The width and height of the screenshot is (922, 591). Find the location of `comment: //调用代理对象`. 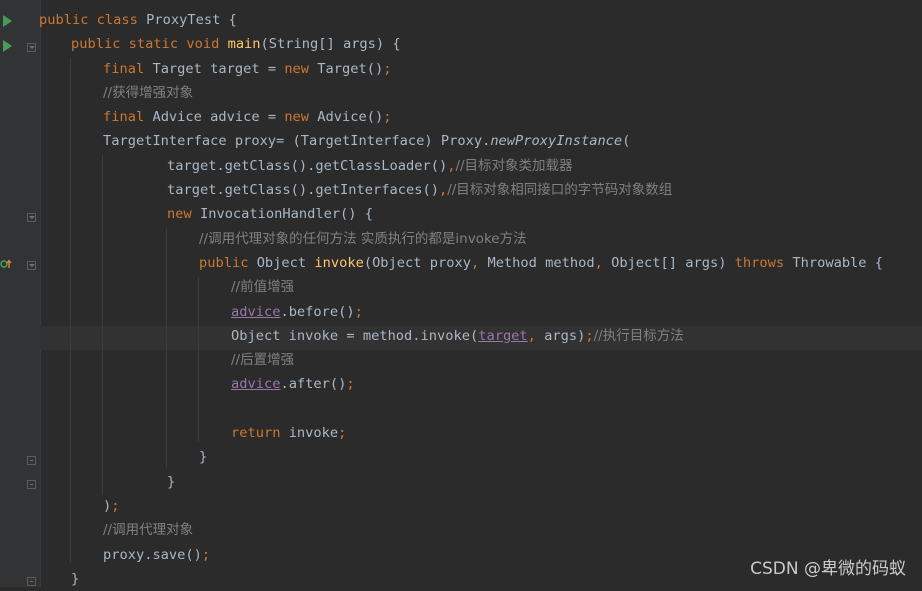

comment: //调用代理对象 is located at coordinates (148, 530).